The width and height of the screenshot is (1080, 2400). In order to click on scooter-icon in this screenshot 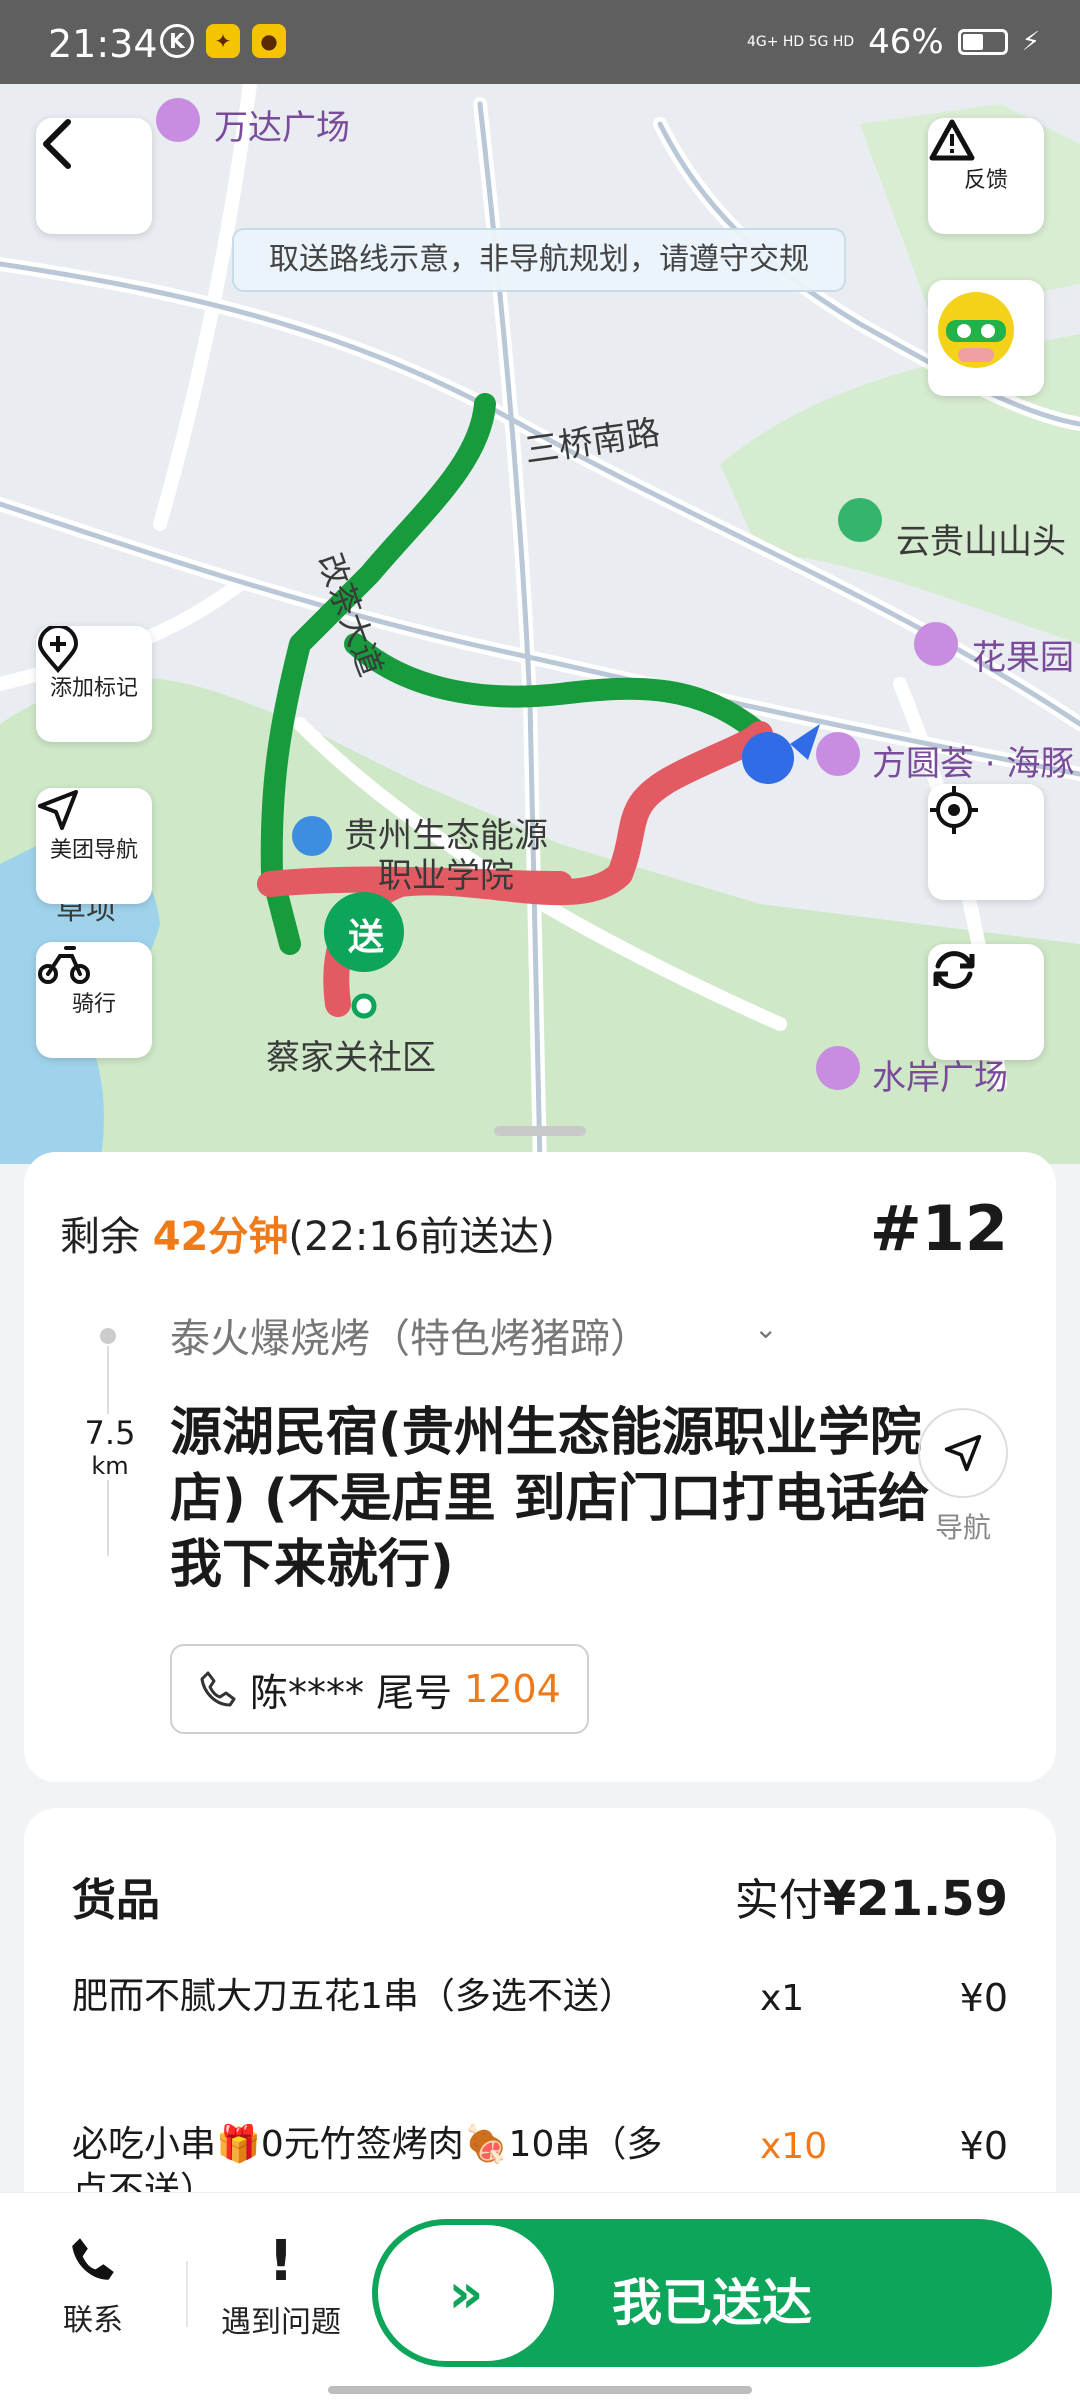, I will do `click(64, 965)`.